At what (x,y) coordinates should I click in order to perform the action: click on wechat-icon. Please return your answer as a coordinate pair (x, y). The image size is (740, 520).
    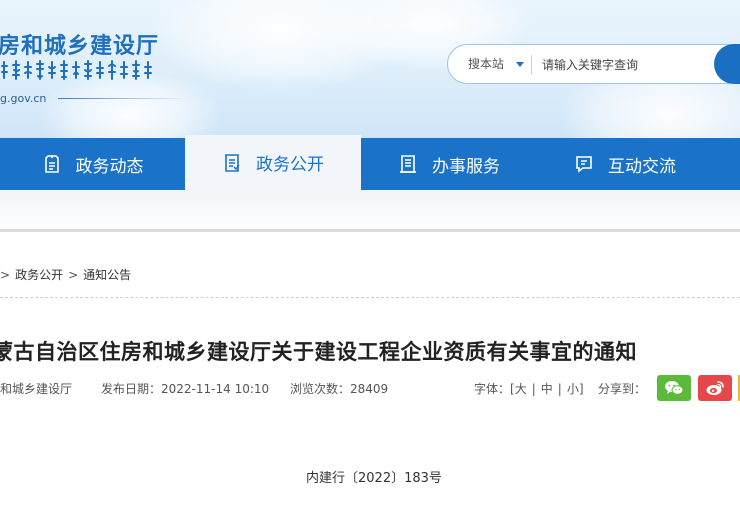
    Looking at the image, I should click on (674, 388).